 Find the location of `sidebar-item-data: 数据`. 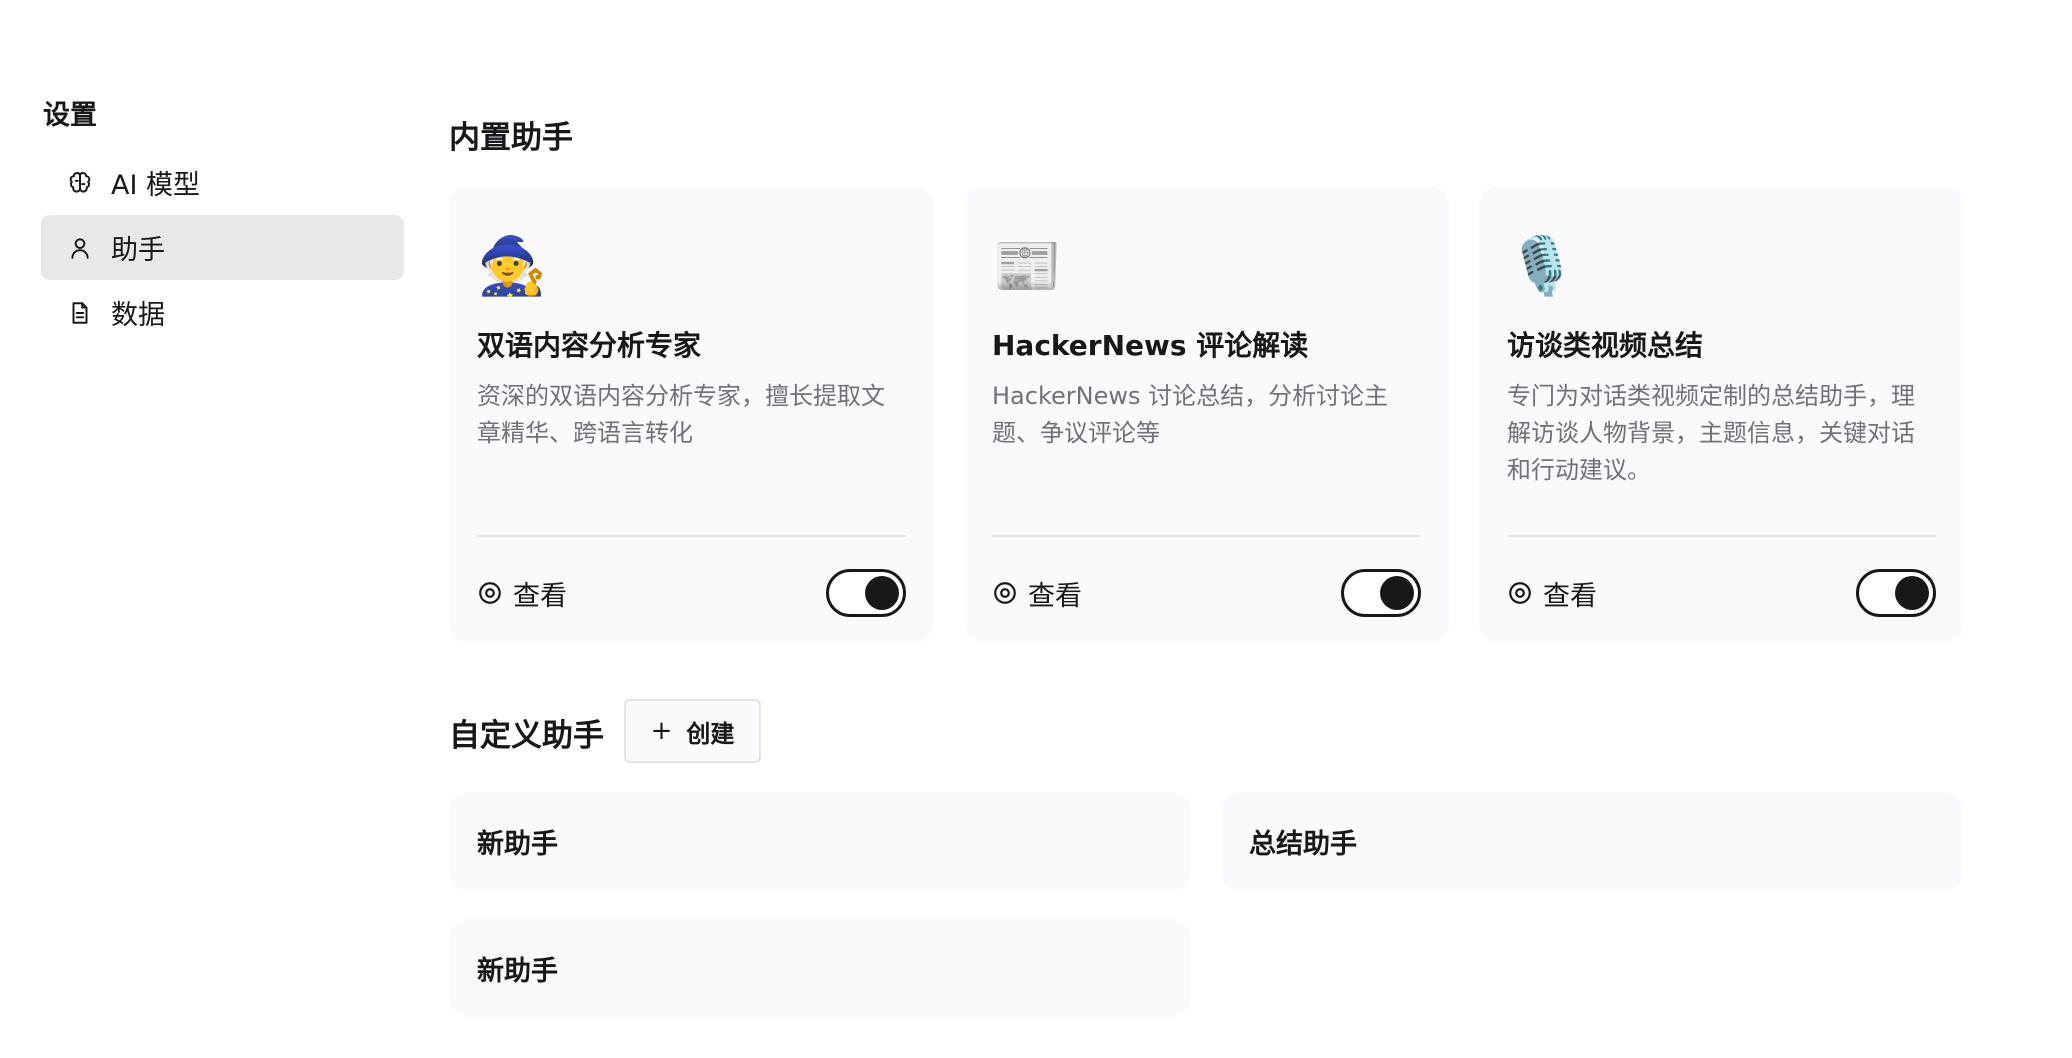

sidebar-item-data: 数据 is located at coordinates (222, 312).